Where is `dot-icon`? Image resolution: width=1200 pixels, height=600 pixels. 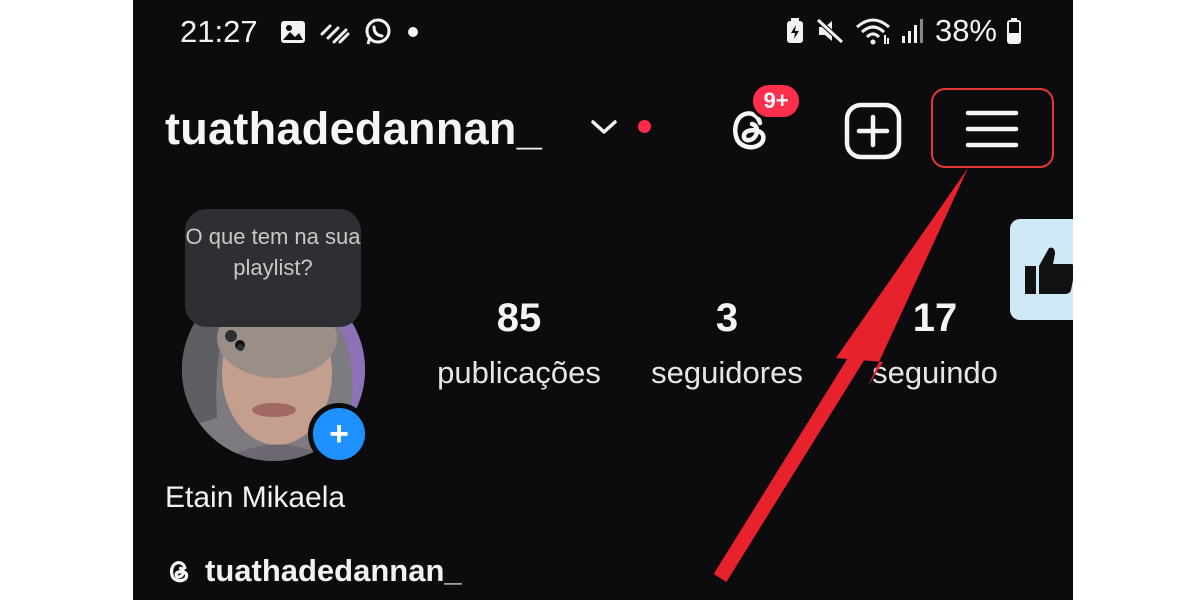
dot-icon is located at coordinates (413, 32).